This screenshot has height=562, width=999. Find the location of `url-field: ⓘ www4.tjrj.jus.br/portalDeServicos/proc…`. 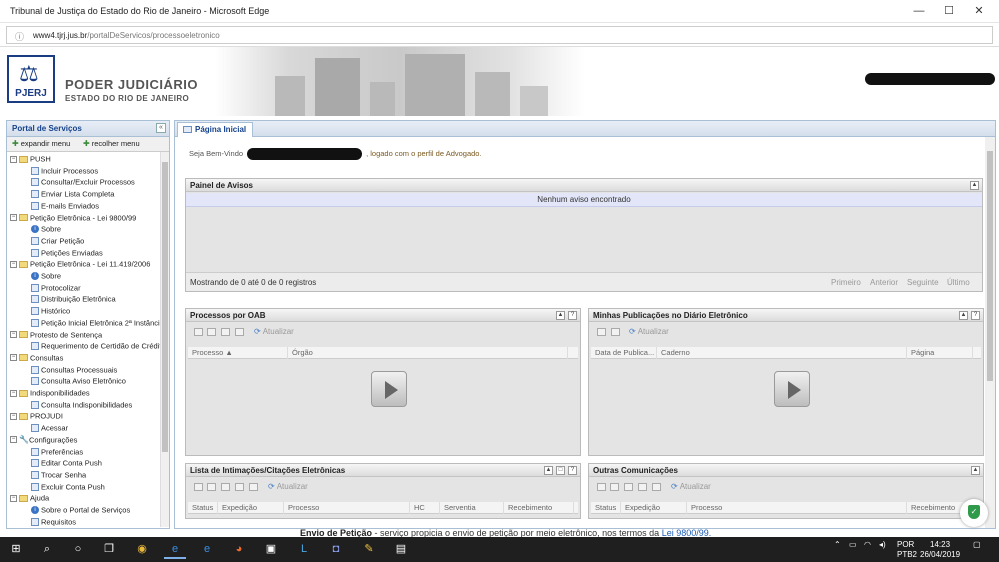

url-field: ⓘ www4.tjrj.jus.br/portalDeServicos/proc… is located at coordinates (499, 35).